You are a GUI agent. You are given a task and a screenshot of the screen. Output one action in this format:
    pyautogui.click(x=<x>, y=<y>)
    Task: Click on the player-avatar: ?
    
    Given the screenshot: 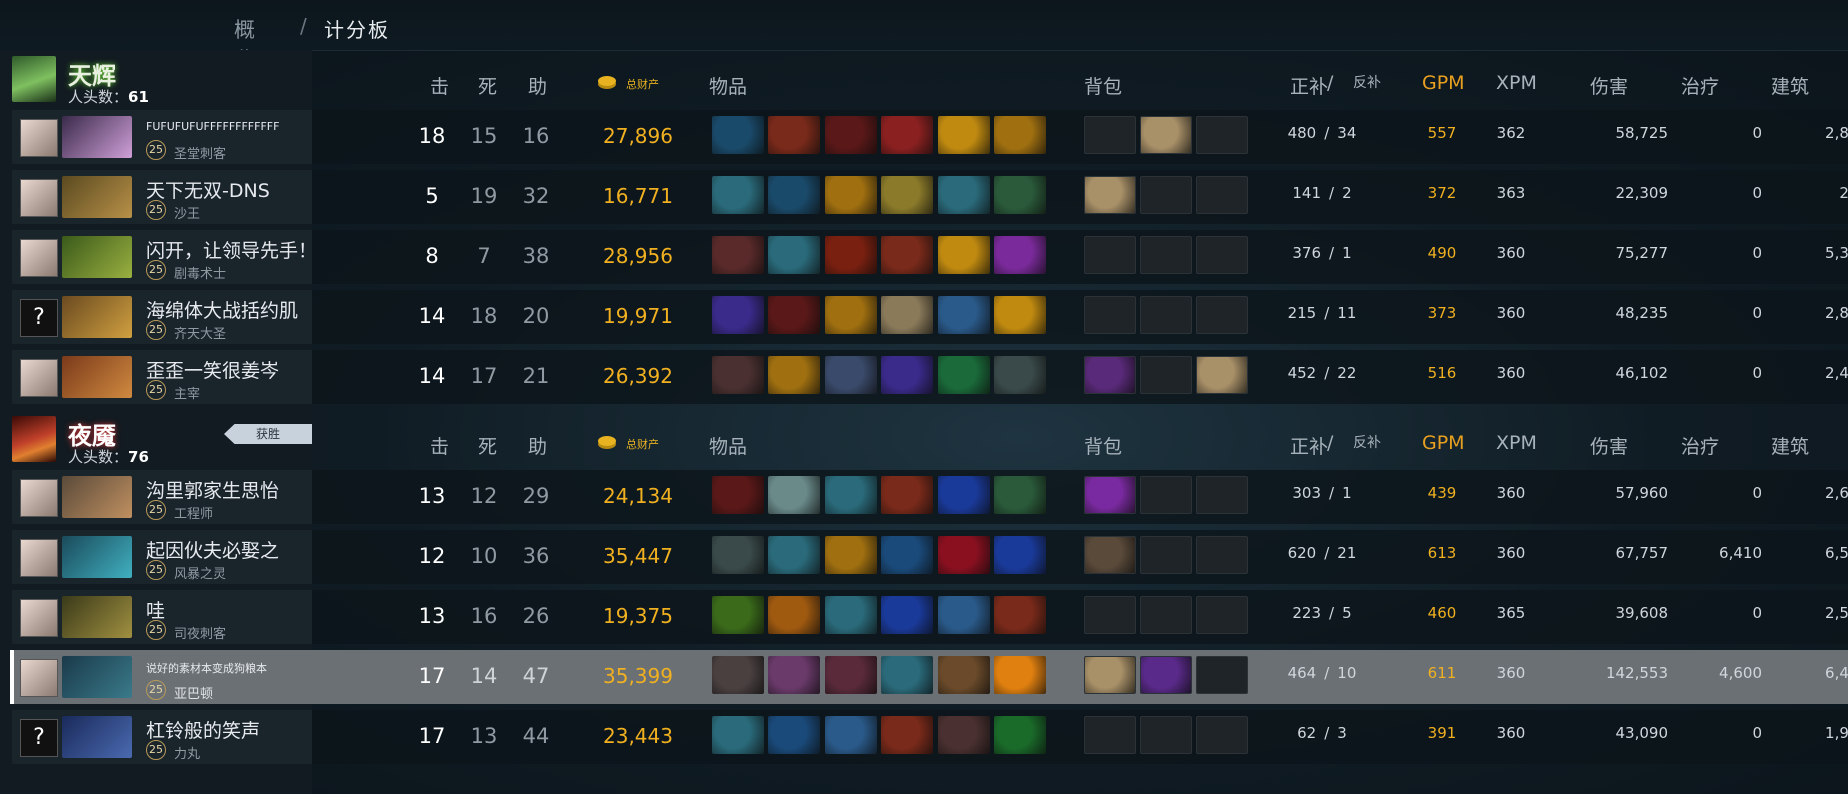 What is the action you would take?
    pyautogui.click(x=39, y=318)
    